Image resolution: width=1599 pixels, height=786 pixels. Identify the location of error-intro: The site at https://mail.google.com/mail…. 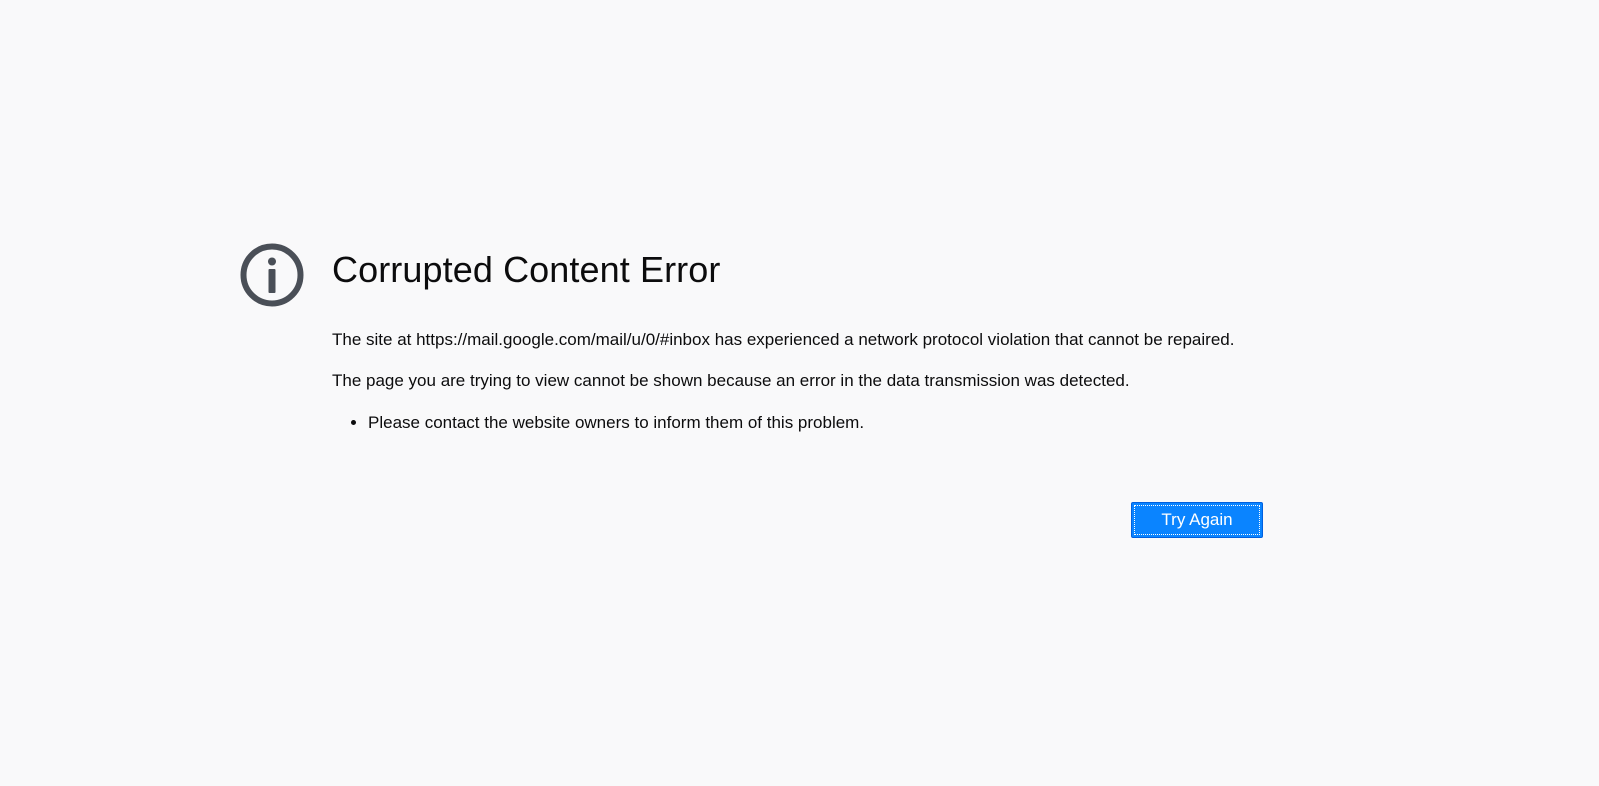
(783, 339).